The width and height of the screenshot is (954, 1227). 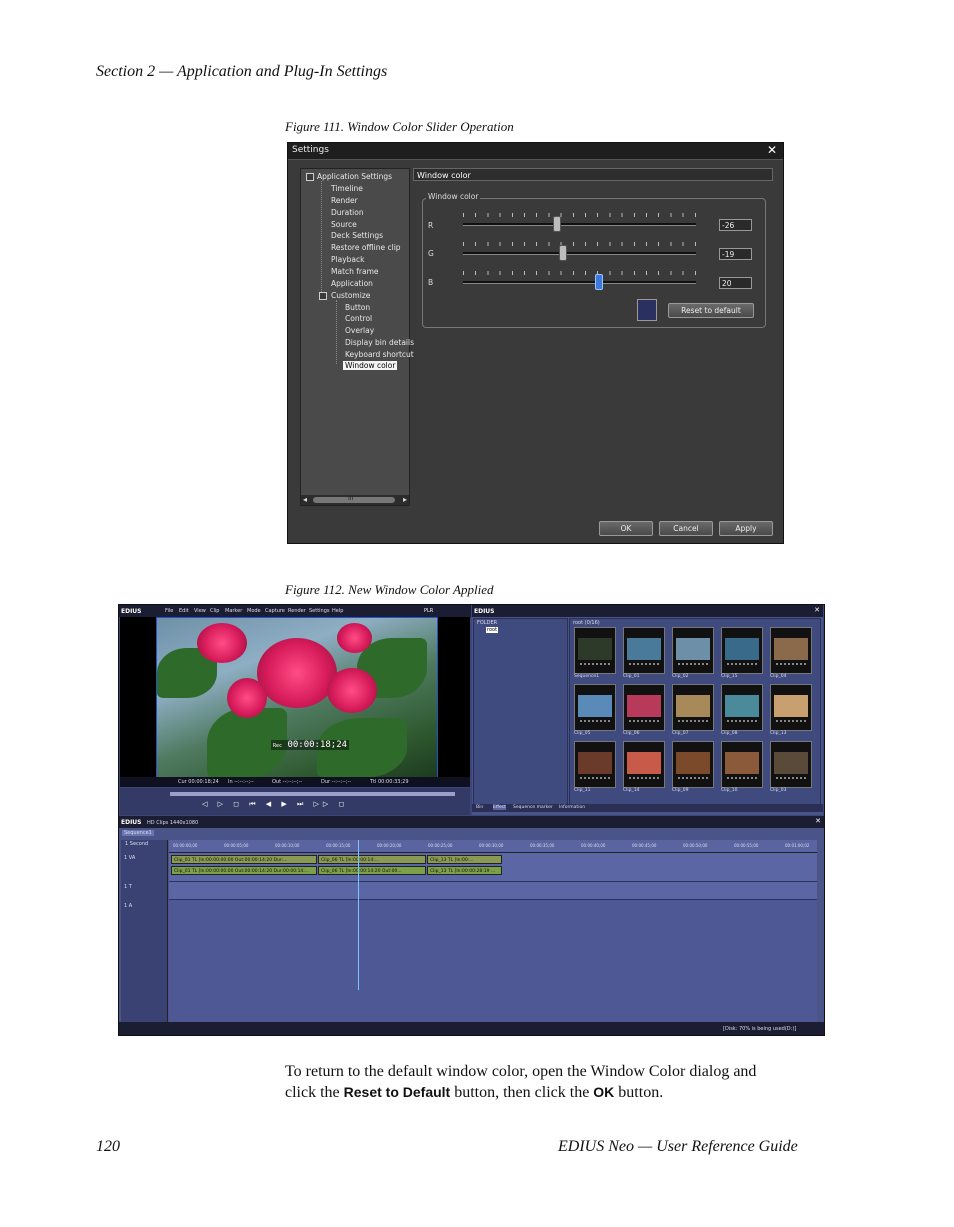 I want to click on dur-timecode: Dur --:--:--;--, so click(x=336, y=782).